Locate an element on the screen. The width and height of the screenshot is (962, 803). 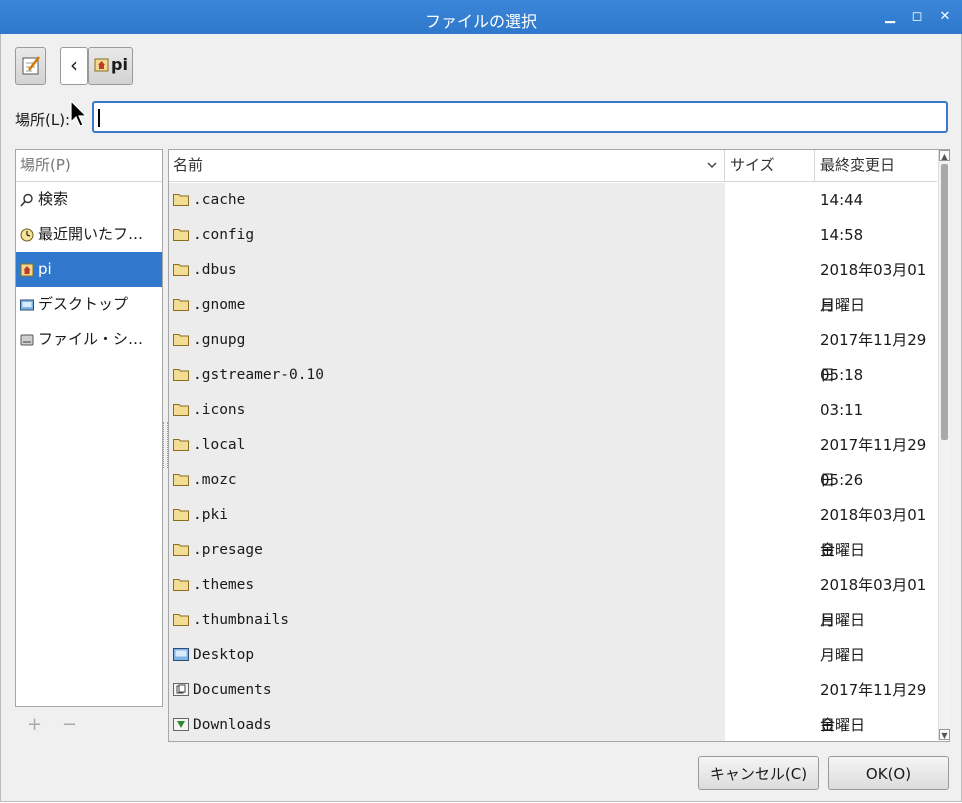
documents-folder-icon is located at coordinates (181, 689).